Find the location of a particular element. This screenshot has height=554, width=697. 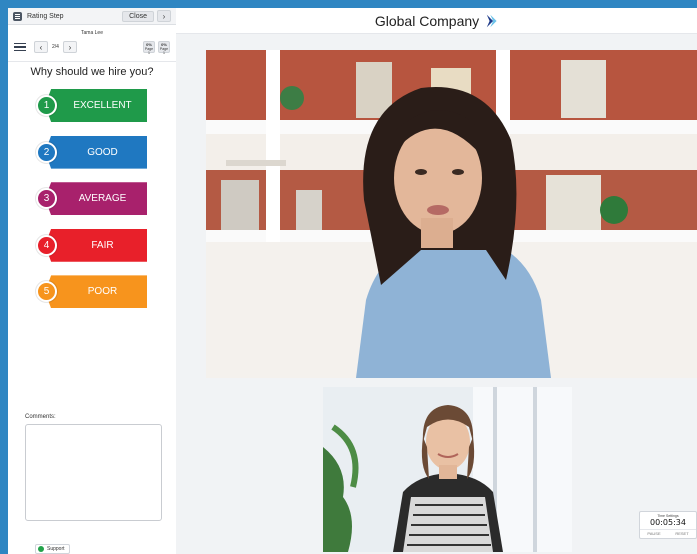

option-label: GOOD is located at coordinates (102, 152).